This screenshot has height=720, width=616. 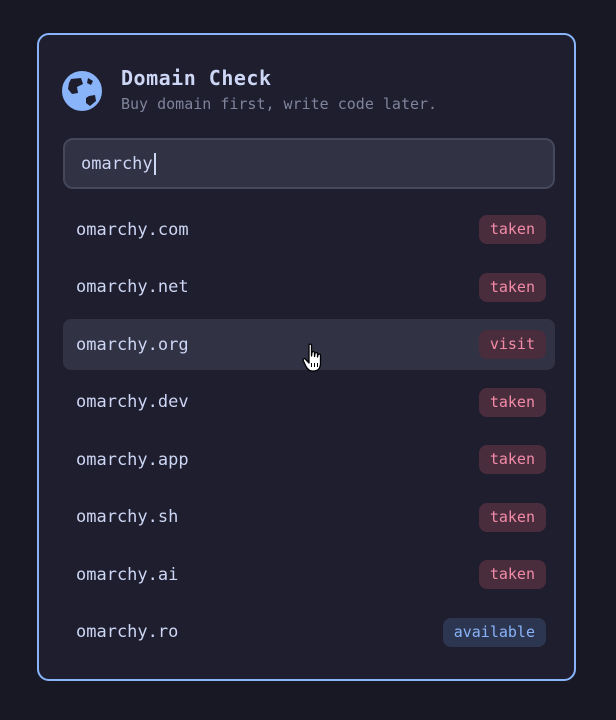 What do you see at coordinates (132, 344) in the screenshot?
I see `domain-name: omarchy.org` at bounding box center [132, 344].